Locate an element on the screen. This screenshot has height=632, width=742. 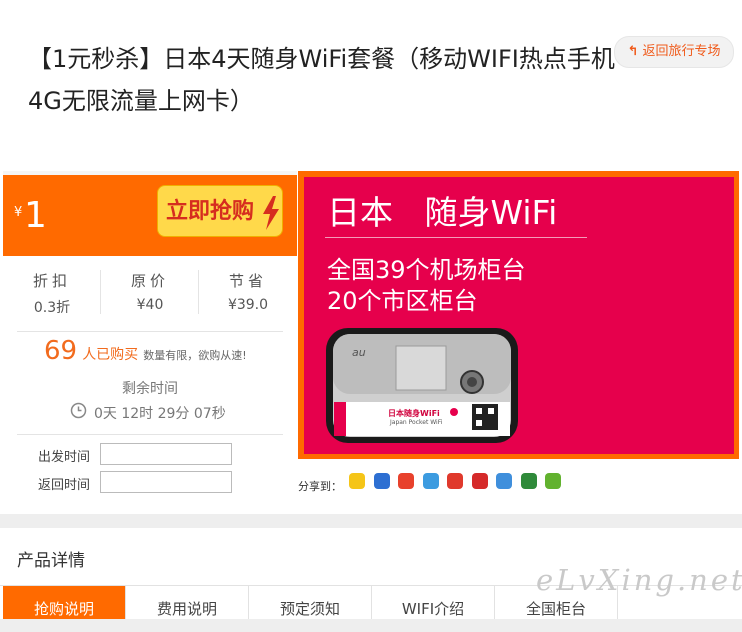
stat-discount: 折扣 0.3折 is located at coordinates (52, 291).